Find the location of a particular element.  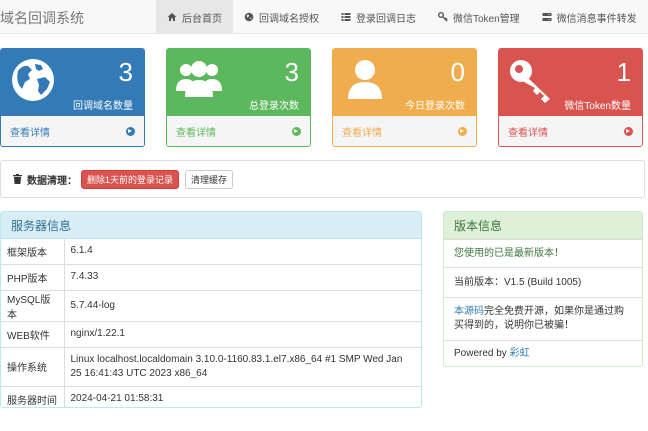

table-row: MySQL版本 5.7.44-log is located at coordinates (211, 305).